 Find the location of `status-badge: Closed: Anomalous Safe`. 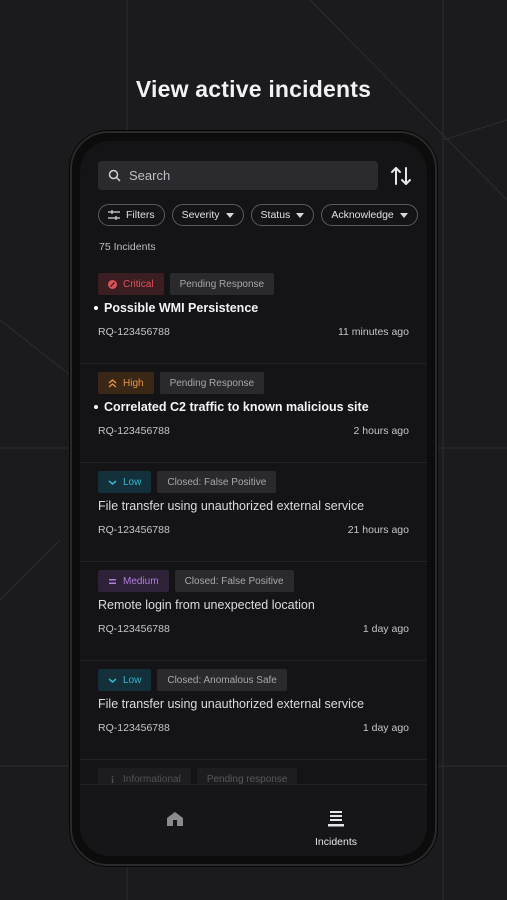

status-badge: Closed: Anomalous Safe is located at coordinates (222, 680).